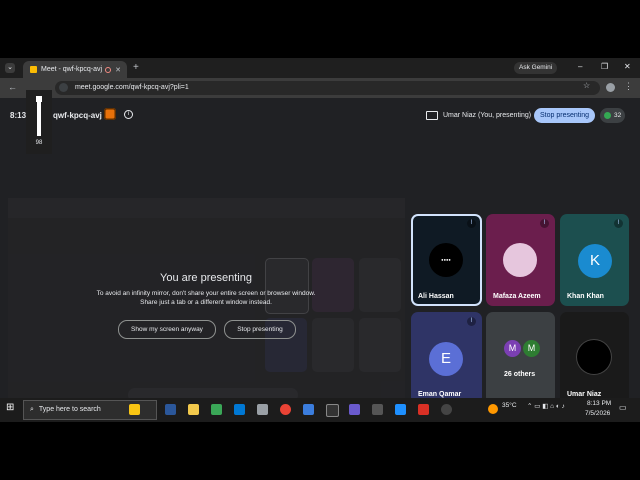  What do you see at coordinates (520, 358) in the screenshot?
I see `participant-tile-others: M M 26 others` at bounding box center [520, 358].